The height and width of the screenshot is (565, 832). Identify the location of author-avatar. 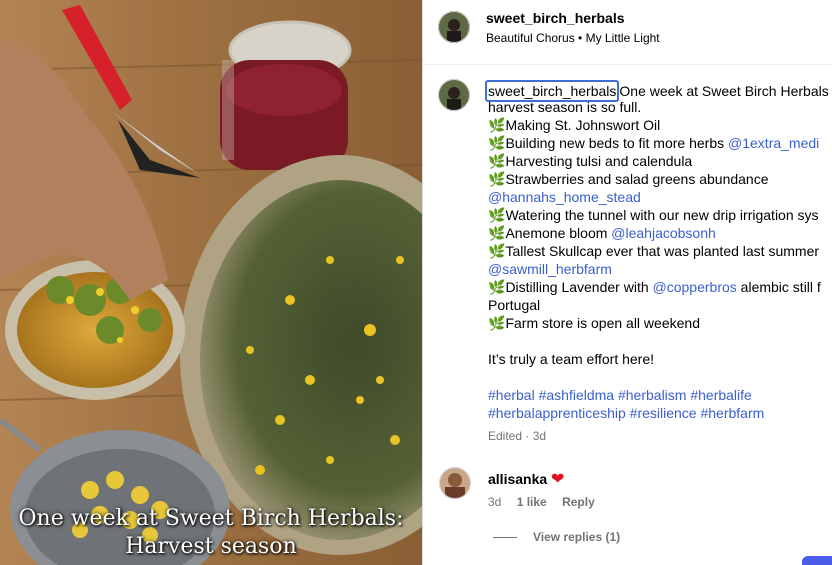
(454, 27).